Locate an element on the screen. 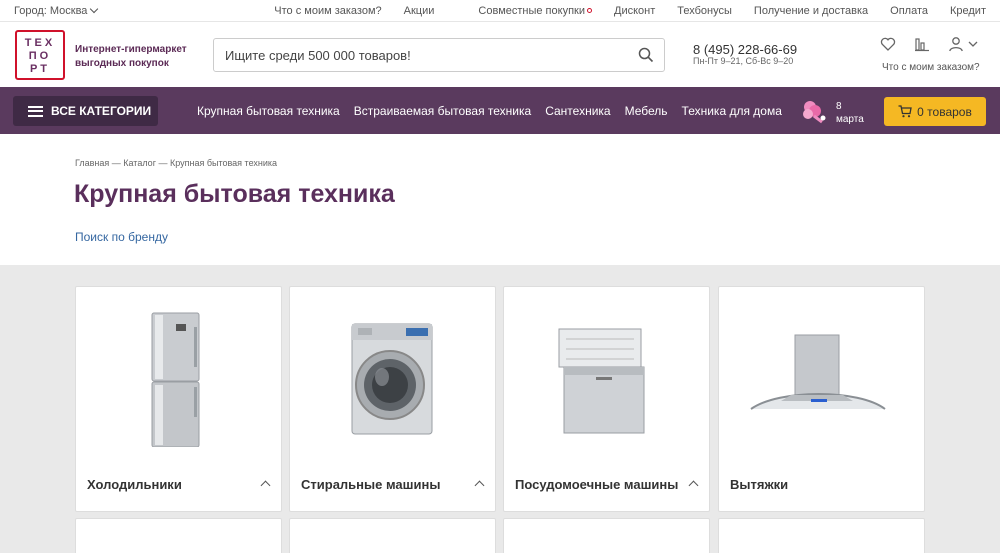 Image resolution: width=1000 pixels, height=553 pixels. brand-search-link: Поиск по бренду is located at coordinates (121, 237).